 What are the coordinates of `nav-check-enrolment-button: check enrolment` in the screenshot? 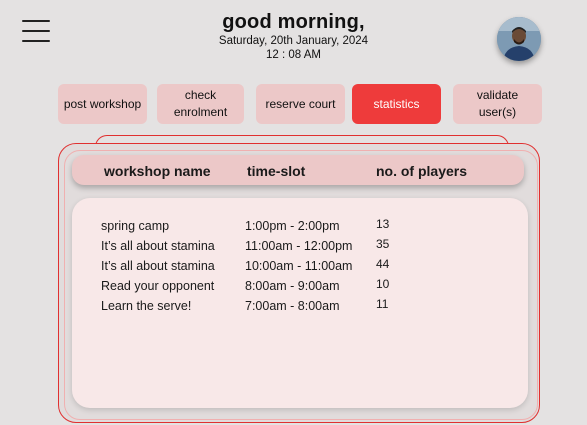 It's located at (200, 104).